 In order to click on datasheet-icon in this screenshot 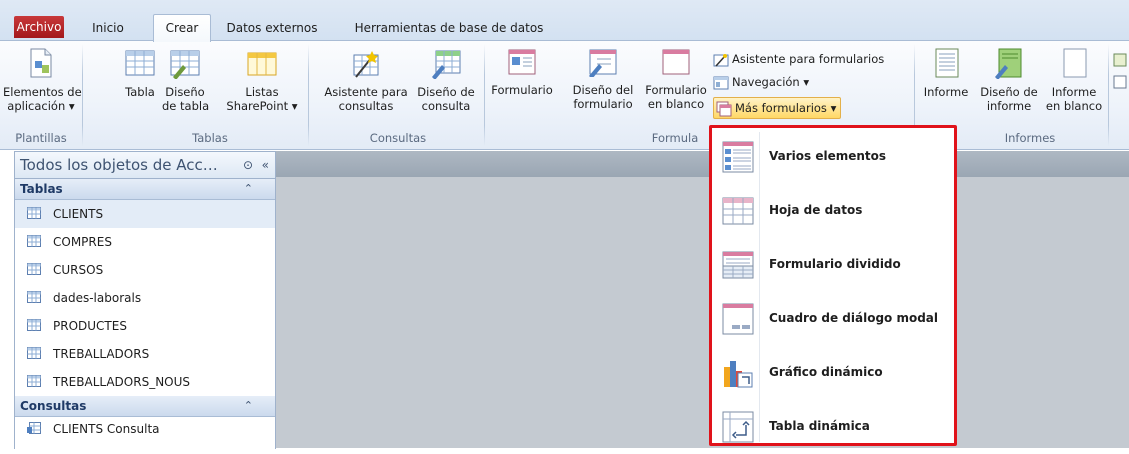, I will do `click(738, 211)`.